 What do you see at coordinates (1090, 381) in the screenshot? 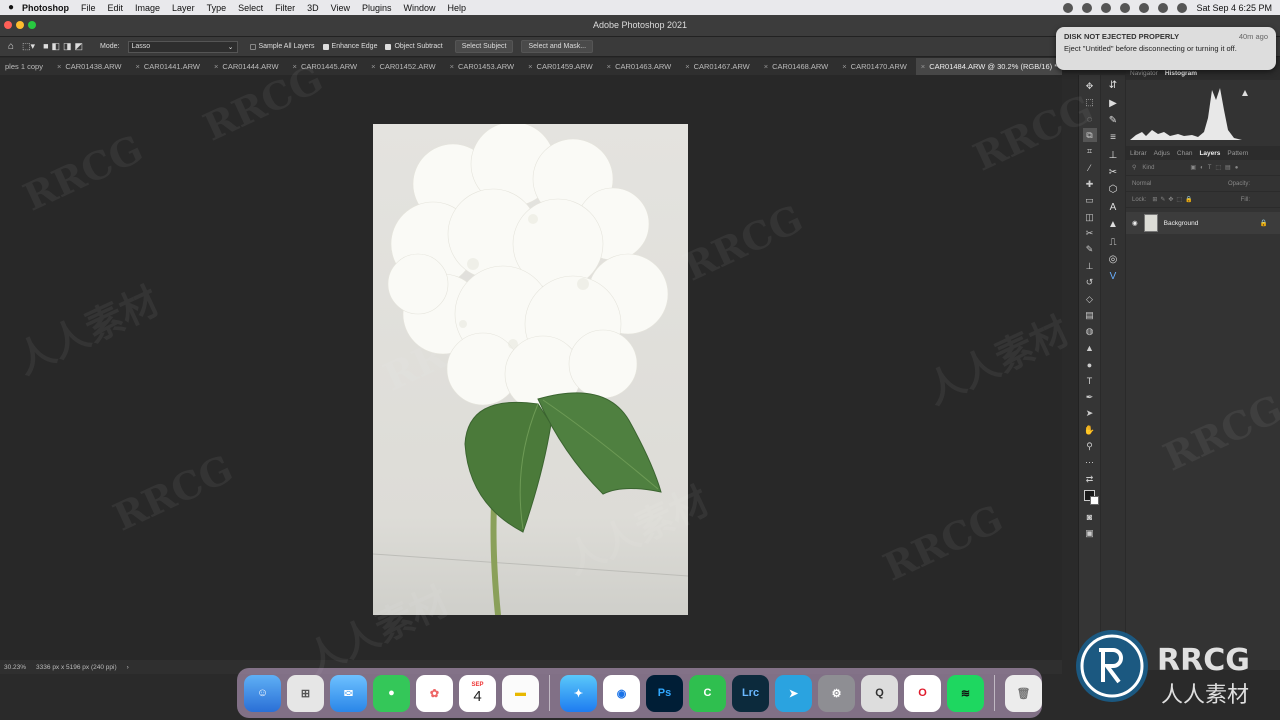
I see `type-tool-icon: T` at bounding box center [1090, 381].